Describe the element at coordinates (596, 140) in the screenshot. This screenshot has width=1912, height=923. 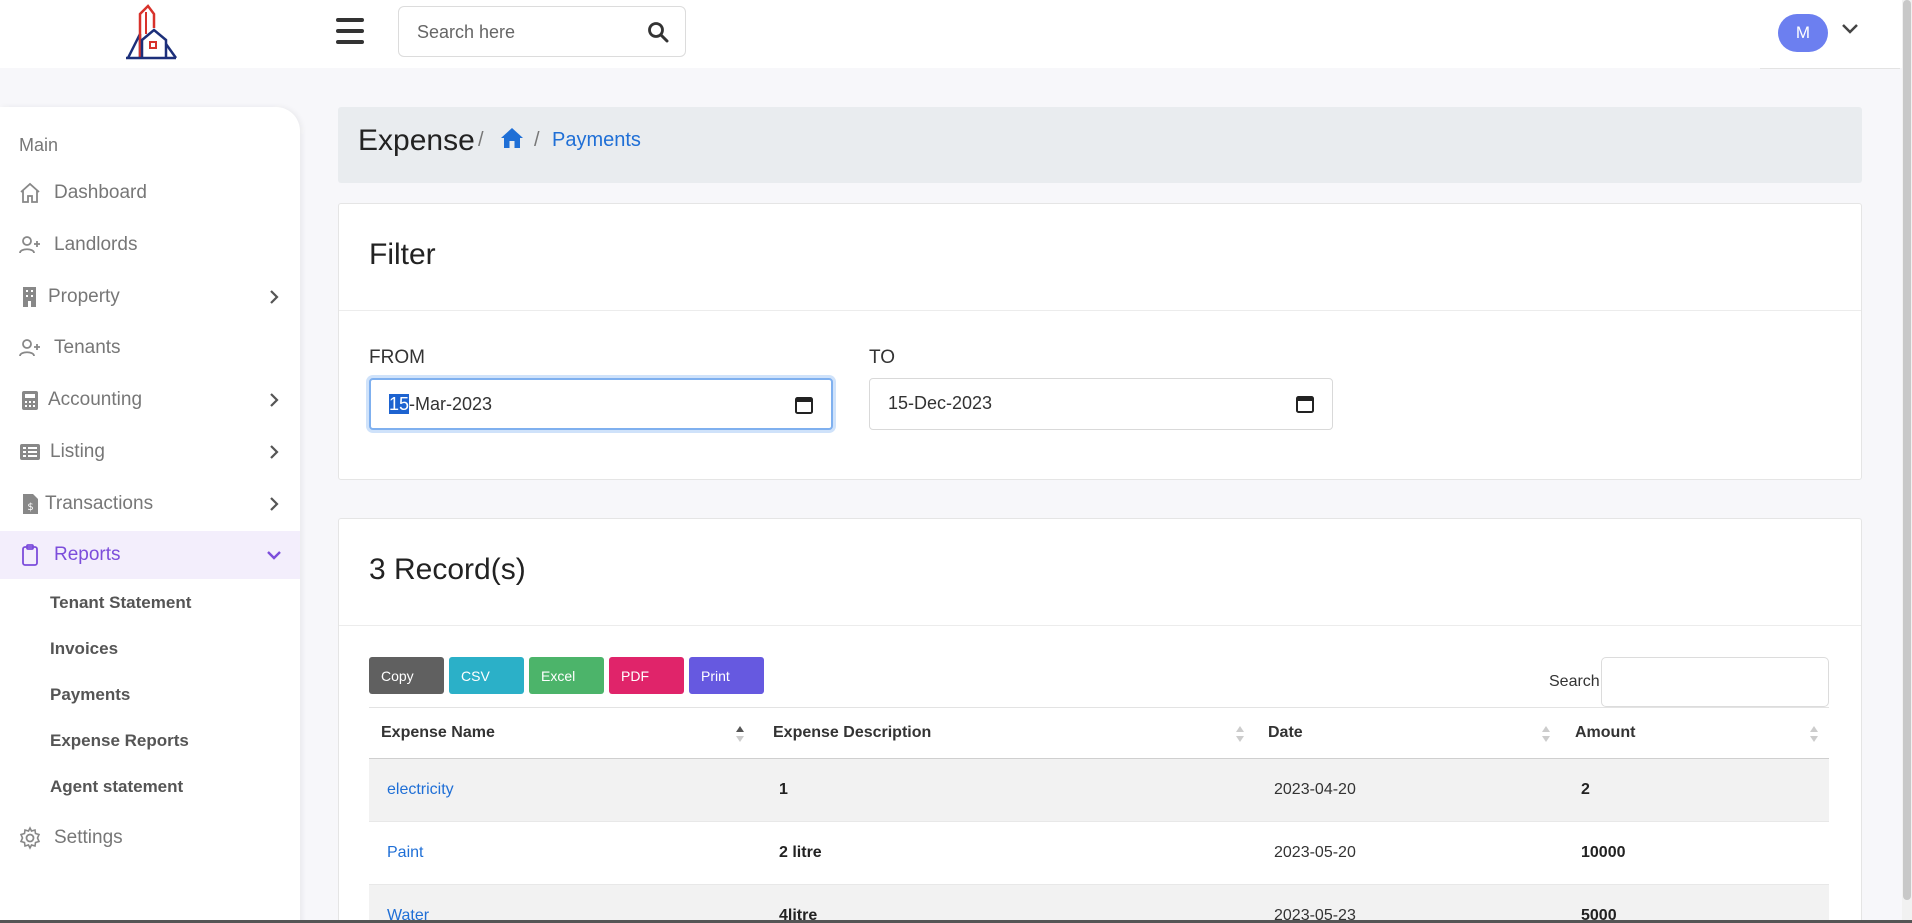
I see `breadcrumb-current: Payments` at that location.